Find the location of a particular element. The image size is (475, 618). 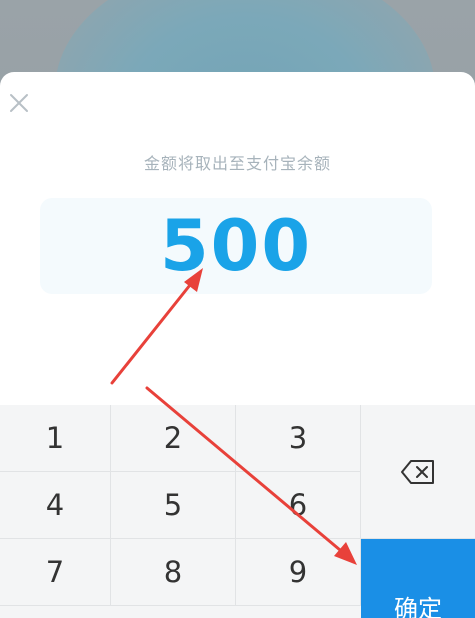

close-icon is located at coordinates (19, 103).